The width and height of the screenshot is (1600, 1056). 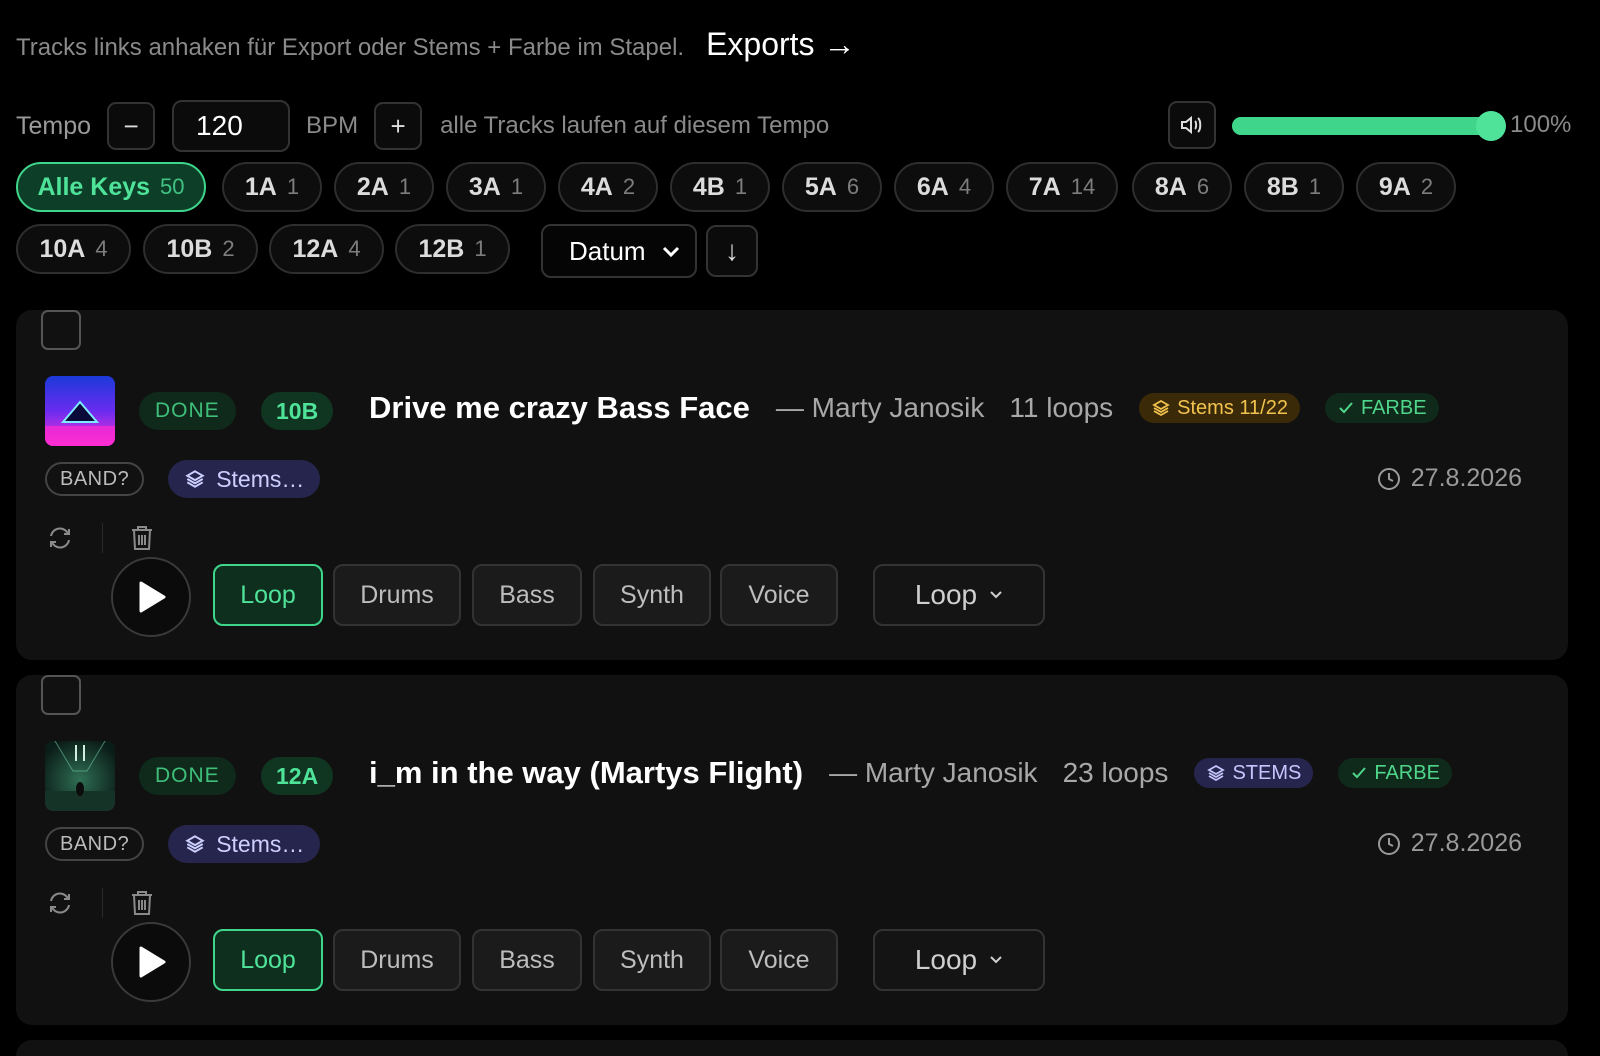 What do you see at coordinates (326, 249) in the screenshot?
I see `key-chip-12a: 12A 4` at bounding box center [326, 249].